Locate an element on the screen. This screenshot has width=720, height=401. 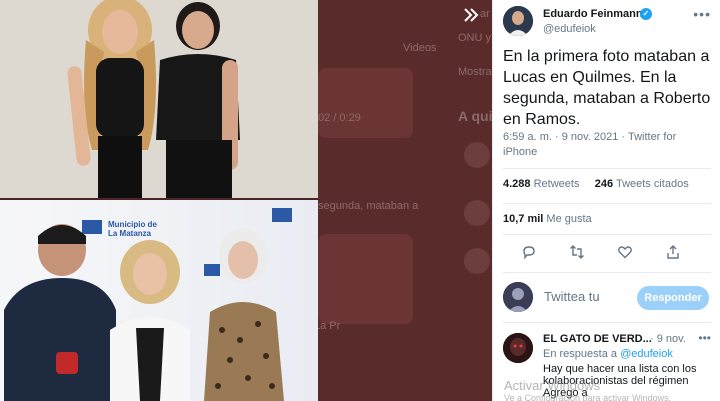
in-reply-prefix: En respuesta a is located at coordinates (582, 354).